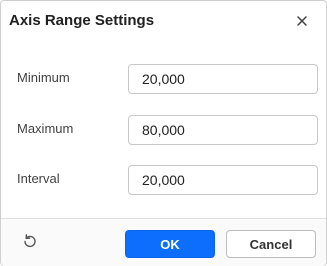 The width and height of the screenshot is (327, 266). I want to click on close-button, so click(302, 22).